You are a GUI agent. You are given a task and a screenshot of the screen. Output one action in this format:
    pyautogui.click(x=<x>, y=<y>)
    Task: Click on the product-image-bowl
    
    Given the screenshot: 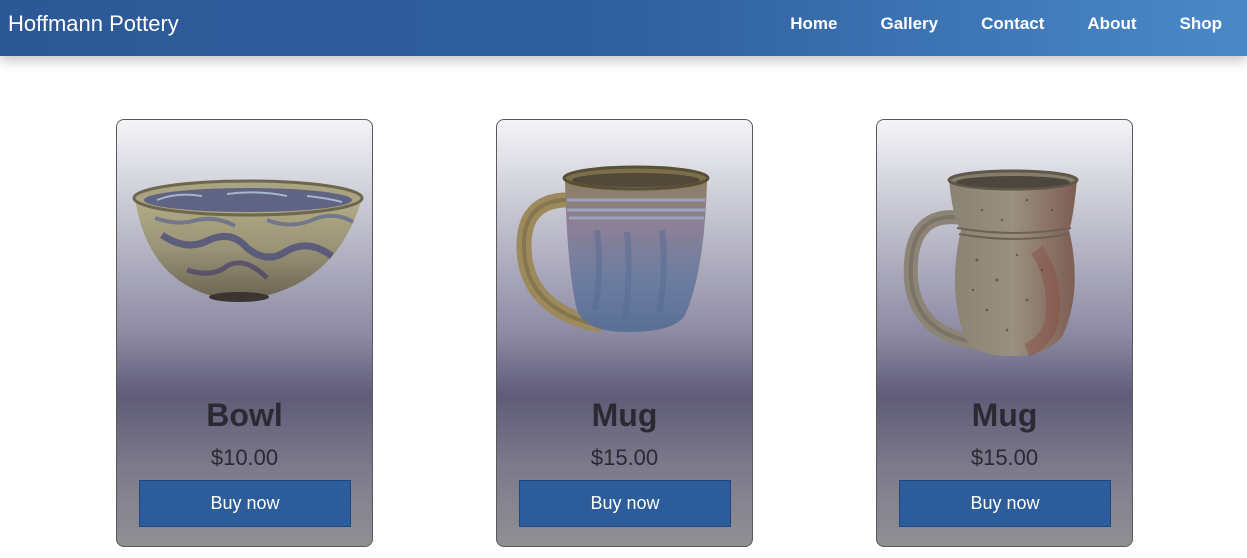 What is the action you would take?
    pyautogui.click(x=248, y=240)
    